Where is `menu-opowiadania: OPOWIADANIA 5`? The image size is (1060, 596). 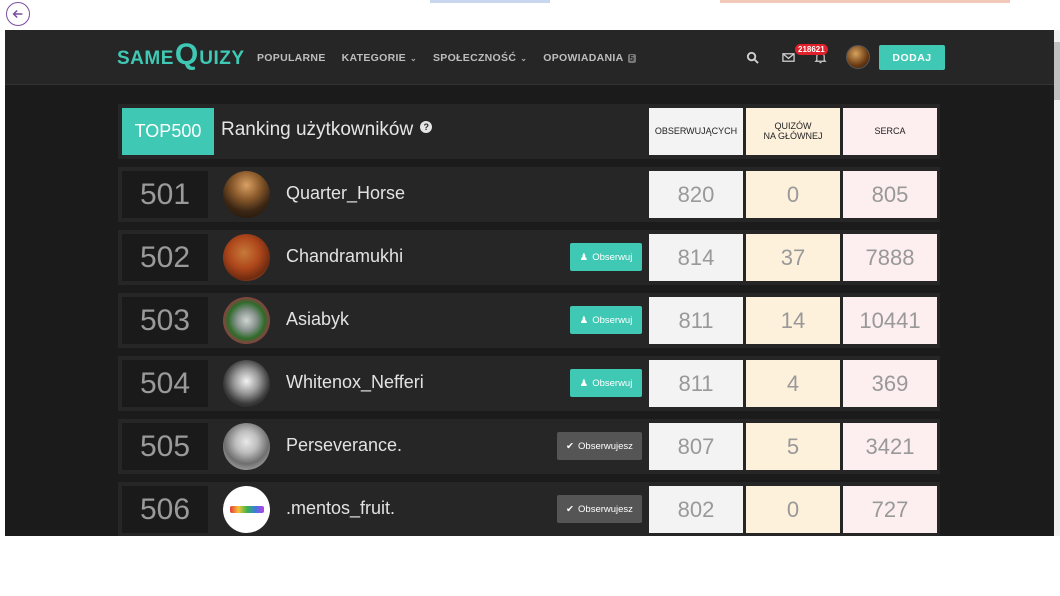
menu-opowiadania: OPOWIADANIA 5 is located at coordinates (590, 58).